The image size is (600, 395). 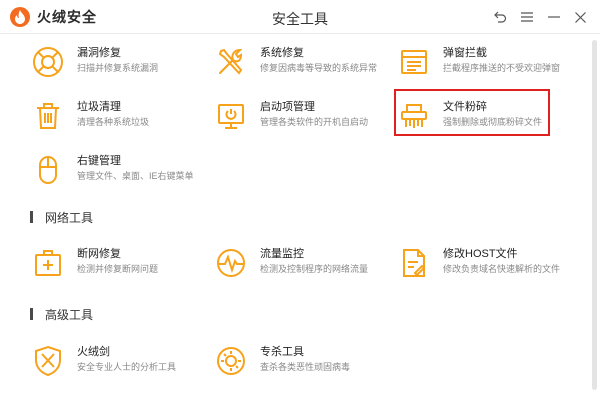 What do you see at coordinates (110, 263) in the screenshot?
I see `tool-net-repair: 断网修复 检测并修复断网问题` at bounding box center [110, 263].